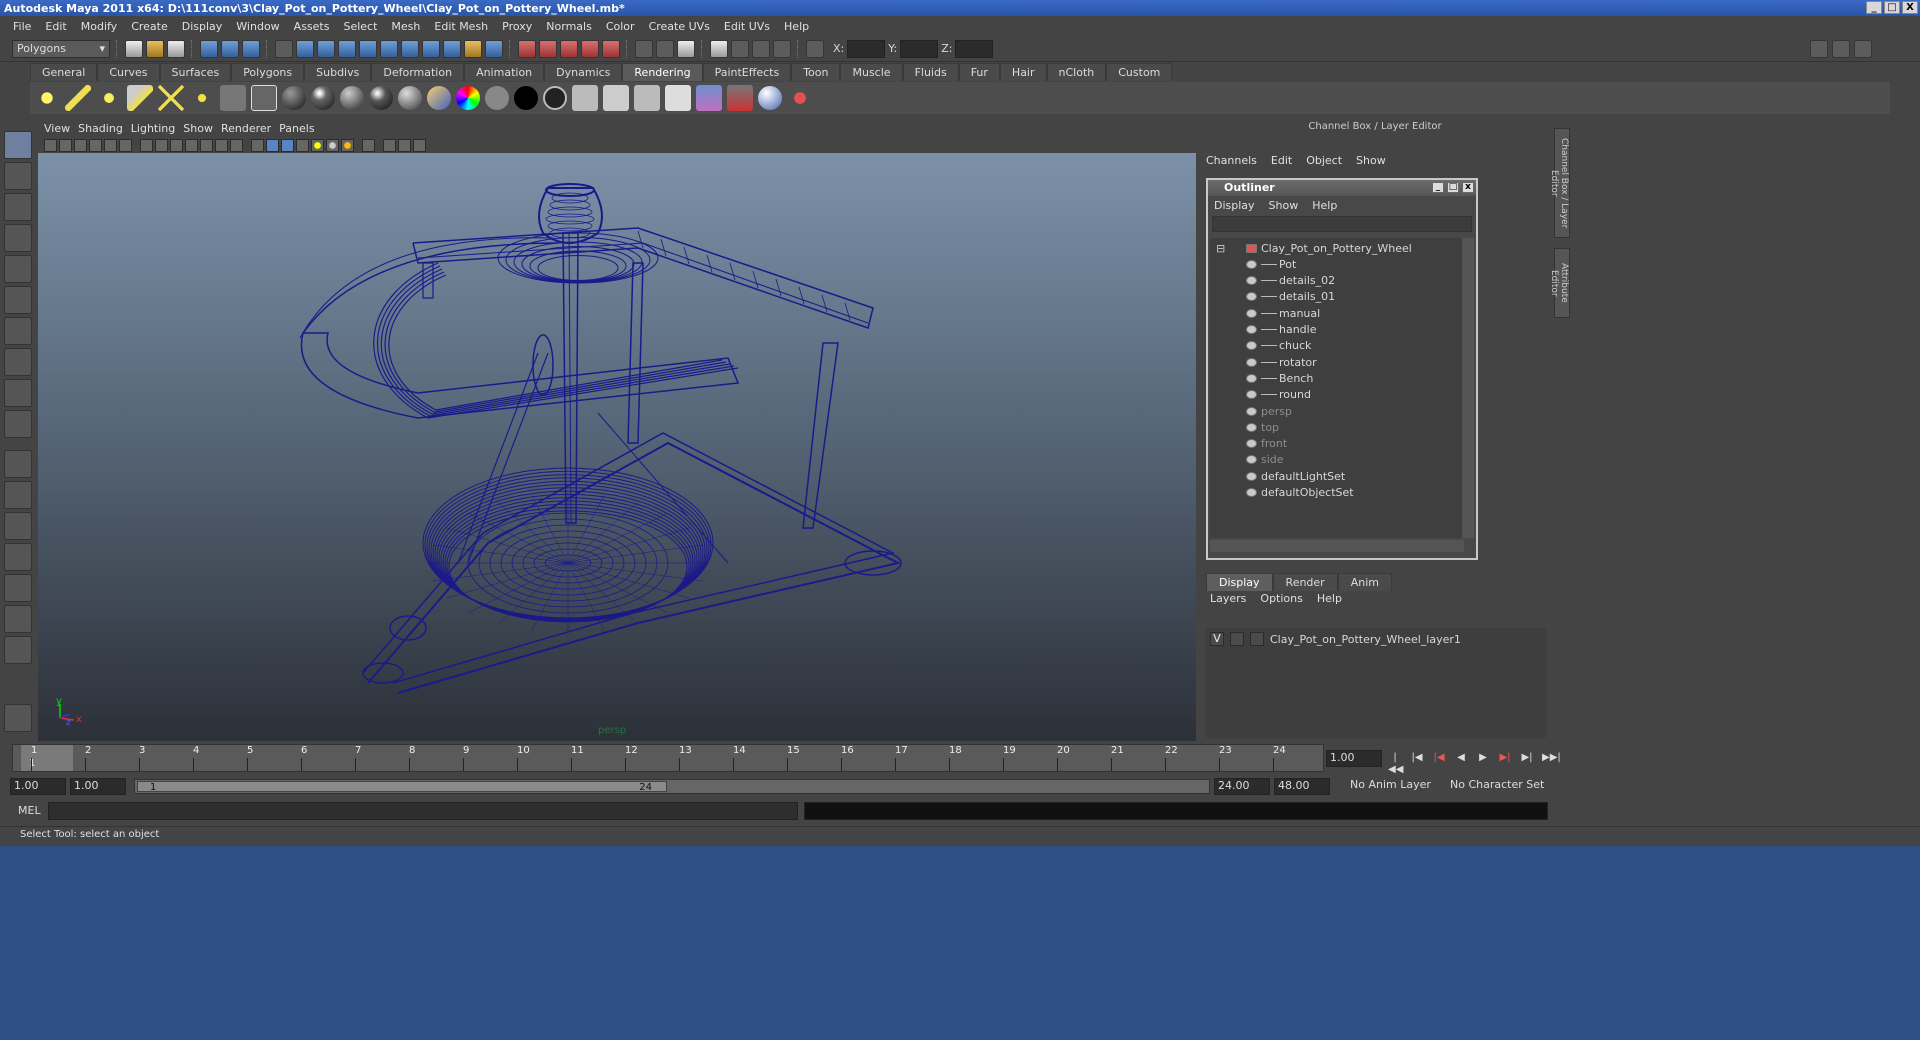 The width and height of the screenshot is (1920, 1040). What do you see at coordinates (439, 98) in the screenshot?
I see `layered-shader-icon` at bounding box center [439, 98].